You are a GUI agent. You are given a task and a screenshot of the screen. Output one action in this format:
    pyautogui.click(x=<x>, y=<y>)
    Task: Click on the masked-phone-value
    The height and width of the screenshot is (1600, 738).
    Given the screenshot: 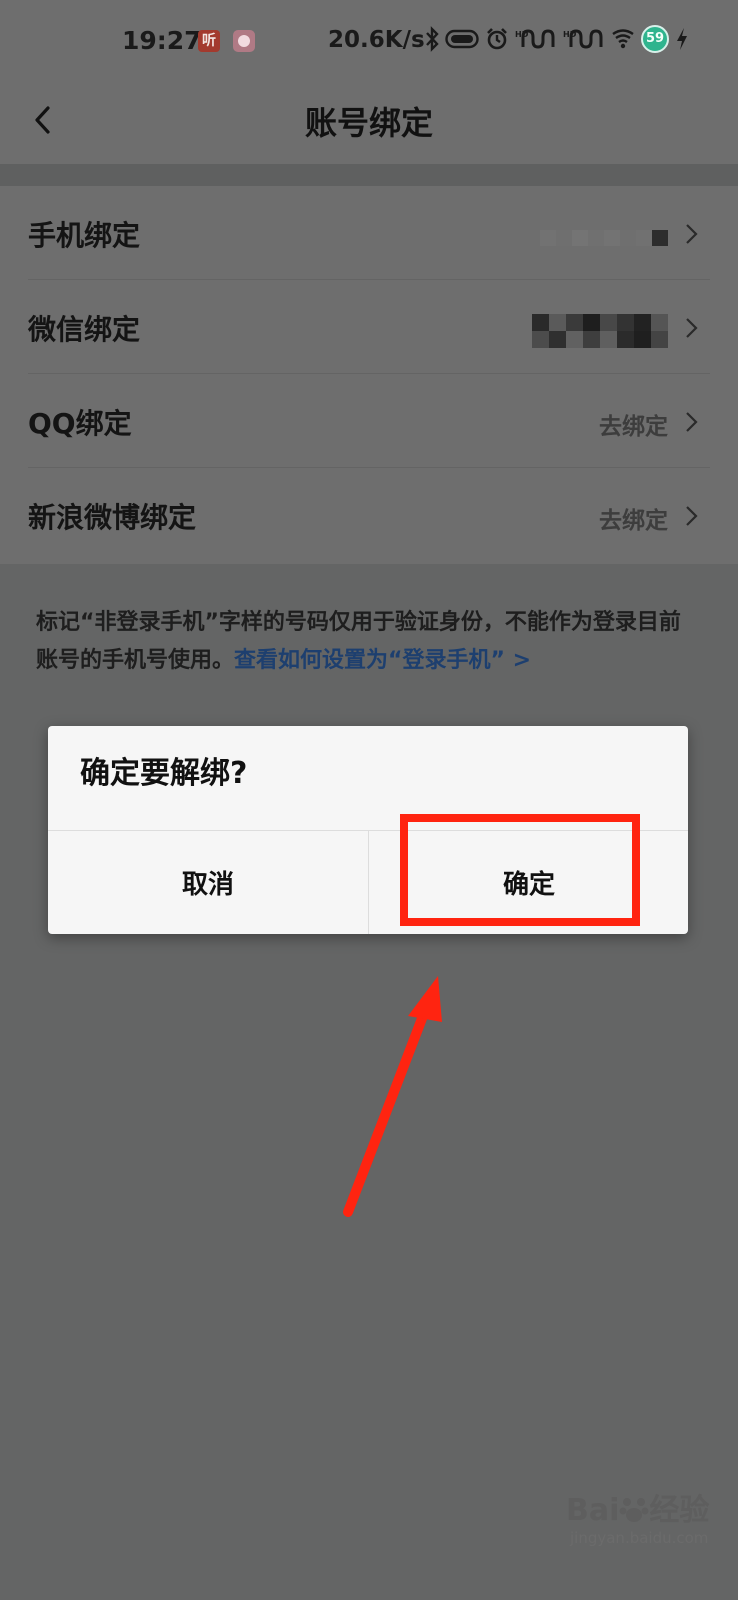 What is the action you would take?
    pyautogui.click(x=604, y=238)
    